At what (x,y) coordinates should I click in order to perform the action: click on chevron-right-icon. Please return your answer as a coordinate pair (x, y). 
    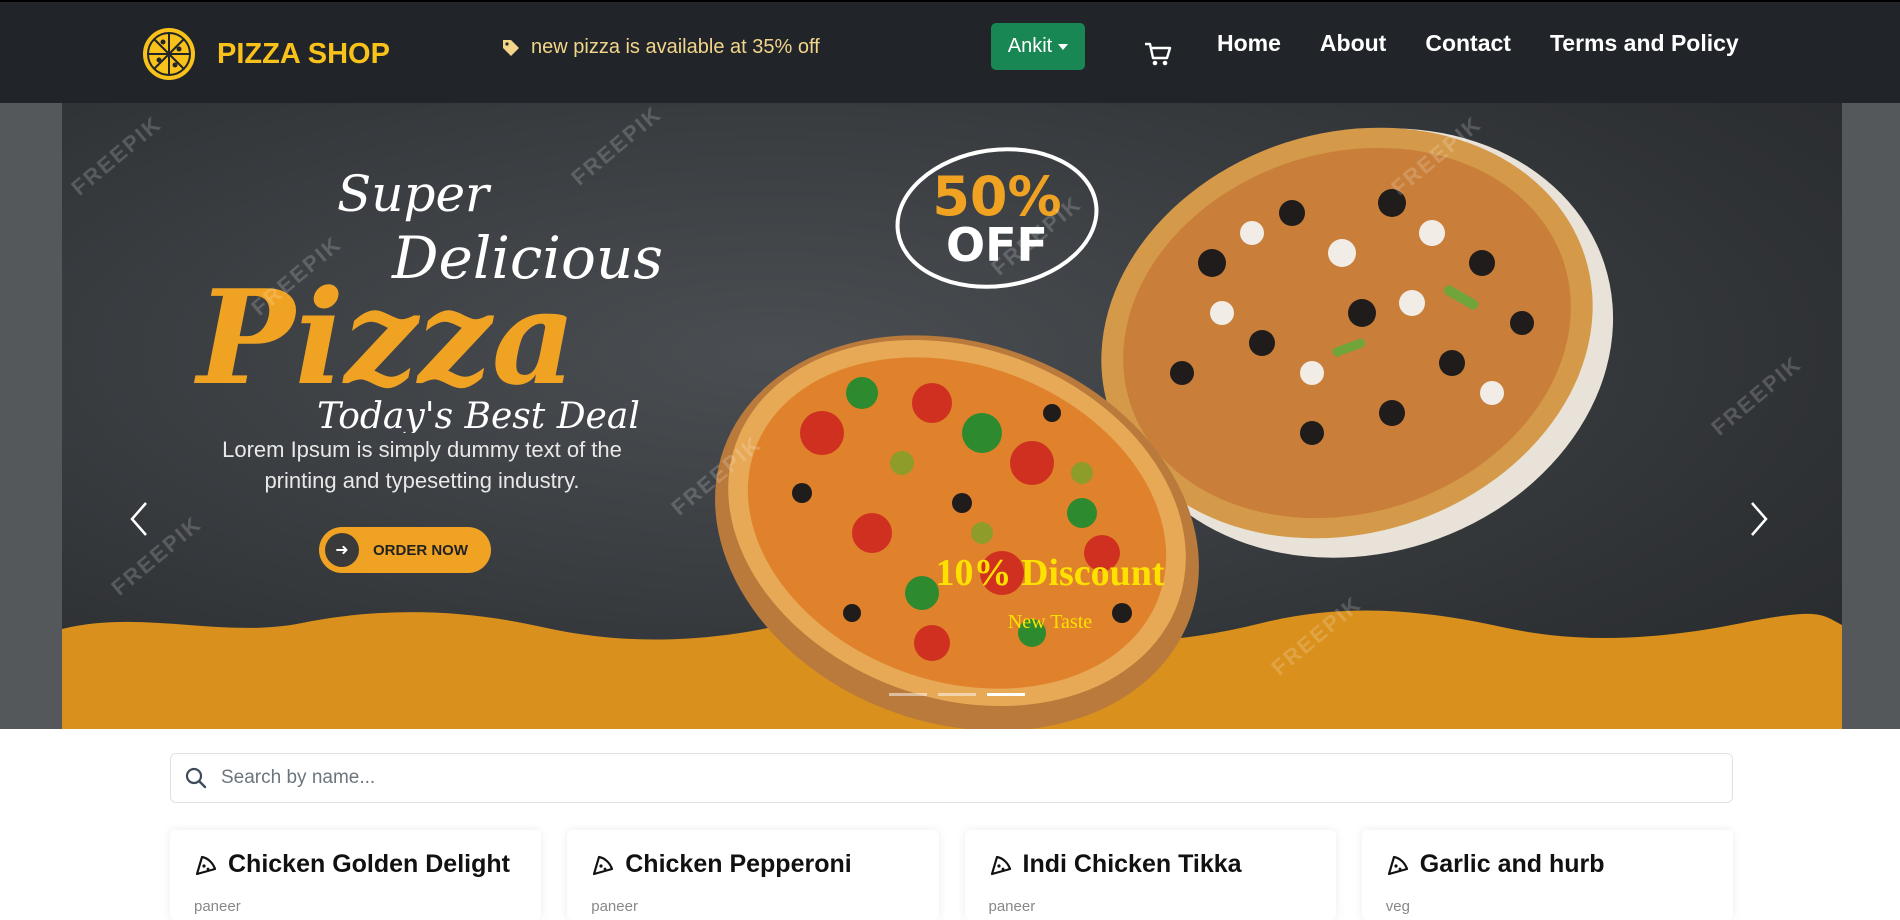
    Looking at the image, I should click on (1759, 519).